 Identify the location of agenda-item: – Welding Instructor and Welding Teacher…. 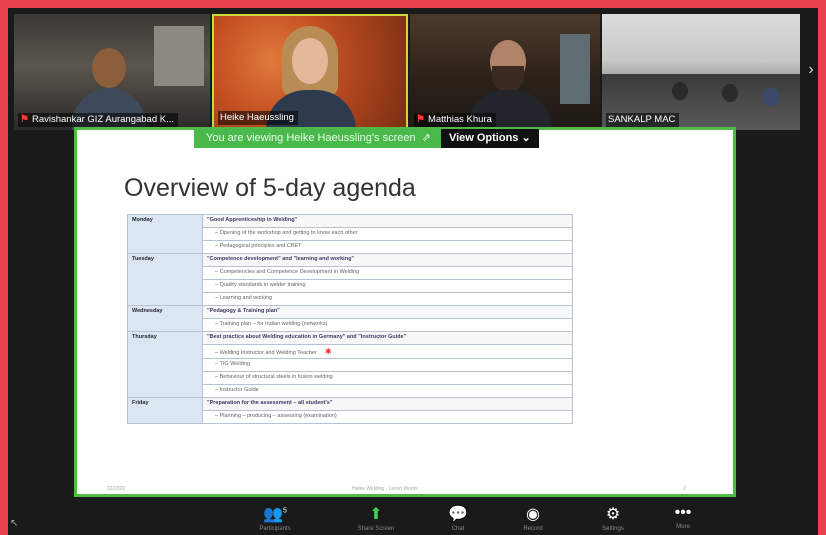
(387, 351).